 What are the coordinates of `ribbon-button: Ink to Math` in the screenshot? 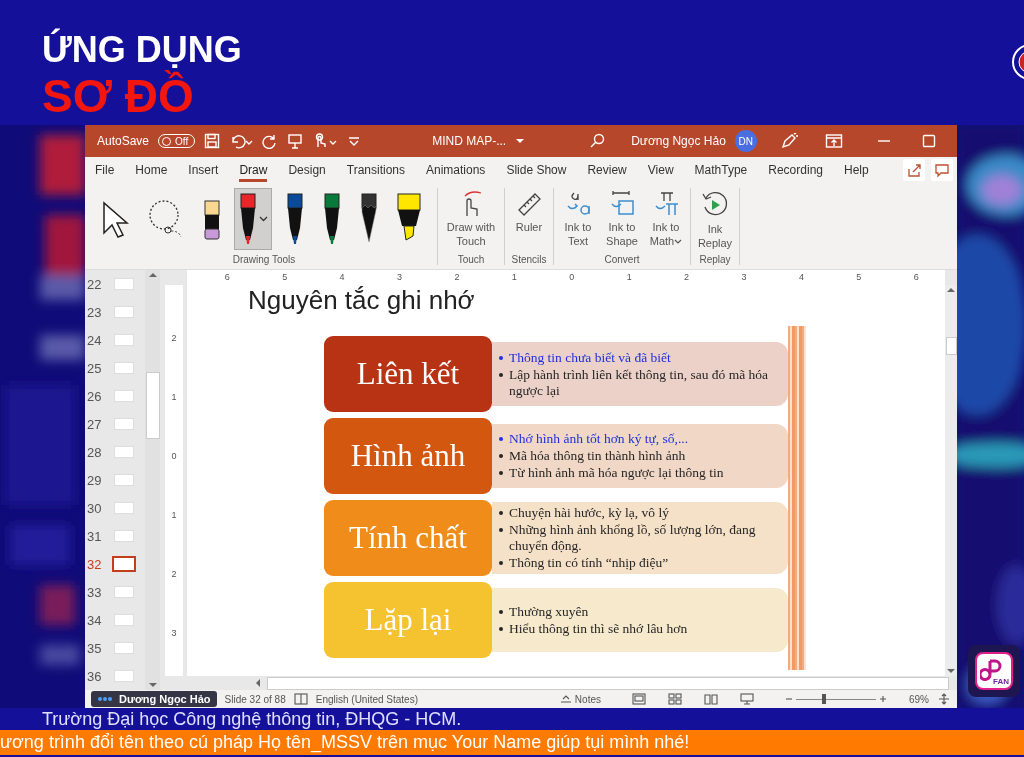 It's located at (666, 219).